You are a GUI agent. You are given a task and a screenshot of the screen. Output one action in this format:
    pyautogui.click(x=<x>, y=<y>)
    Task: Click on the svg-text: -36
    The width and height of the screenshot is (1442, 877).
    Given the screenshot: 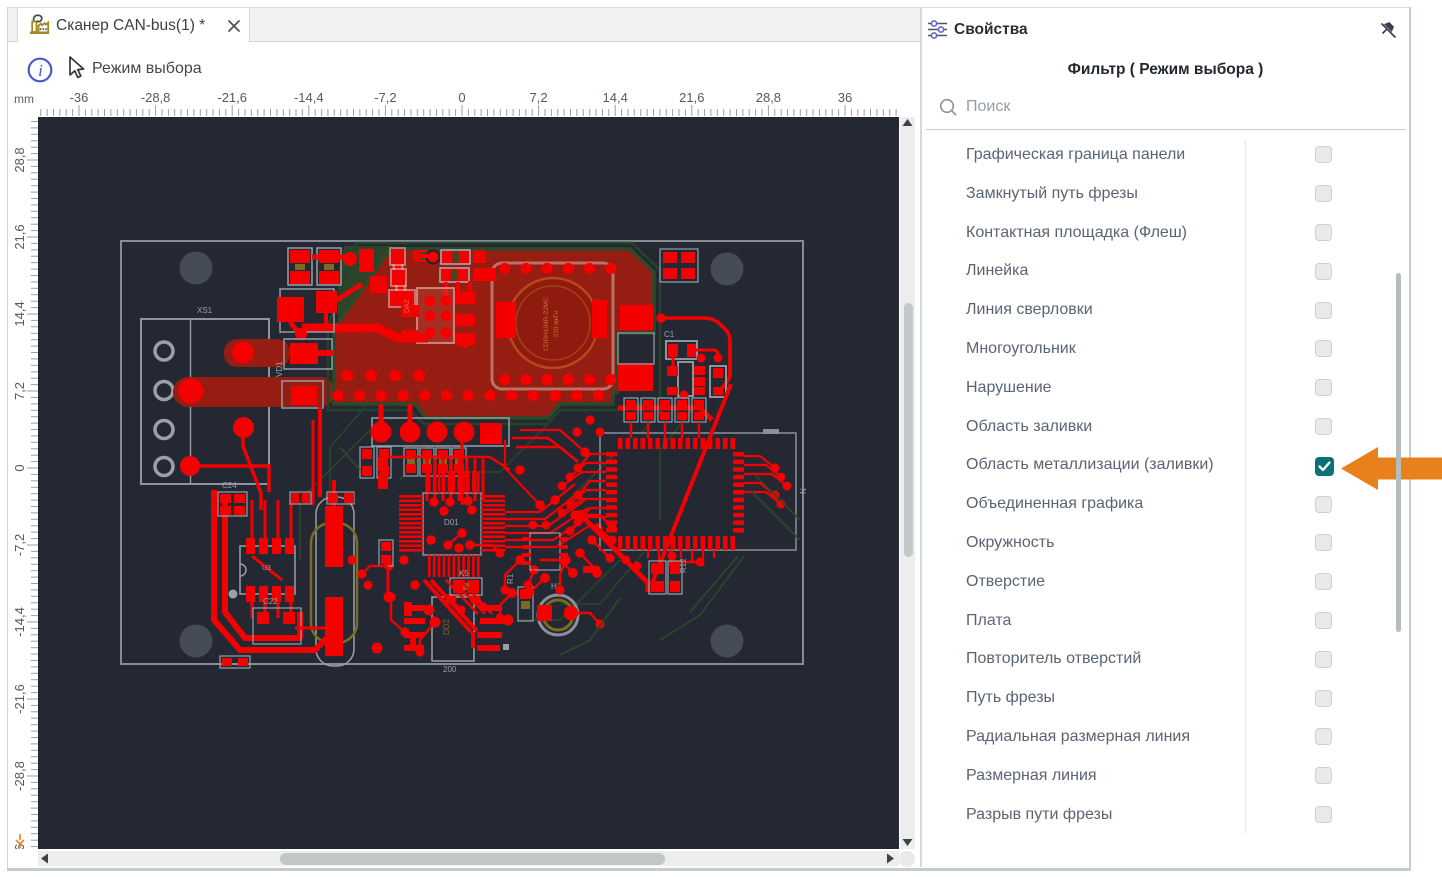 What is the action you would take?
    pyautogui.click(x=79, y=97)
    